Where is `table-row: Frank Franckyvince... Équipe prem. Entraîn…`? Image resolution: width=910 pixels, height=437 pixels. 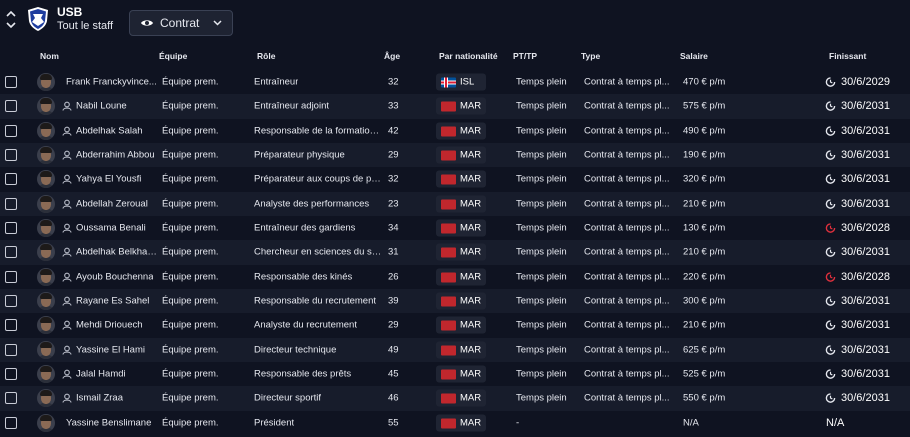
table-row: Frank Franckyvince... Équipe prem. Entraîn… is located at coordinates (455, 82).